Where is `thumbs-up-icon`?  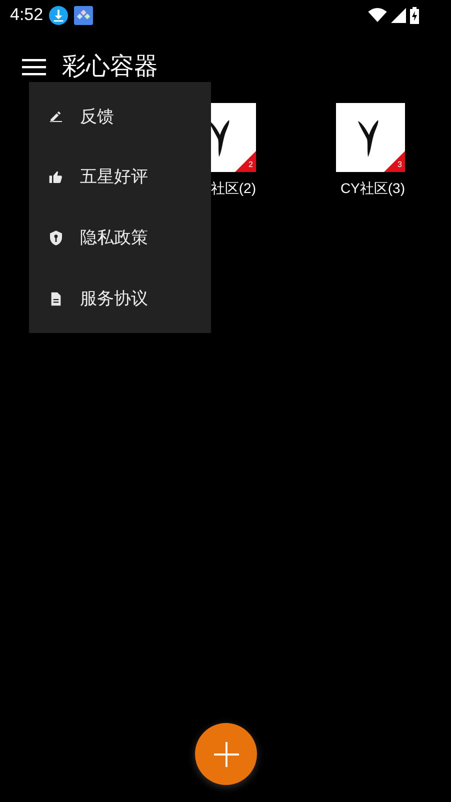
thumbs-up-icon is located at coordinates (56, 177).